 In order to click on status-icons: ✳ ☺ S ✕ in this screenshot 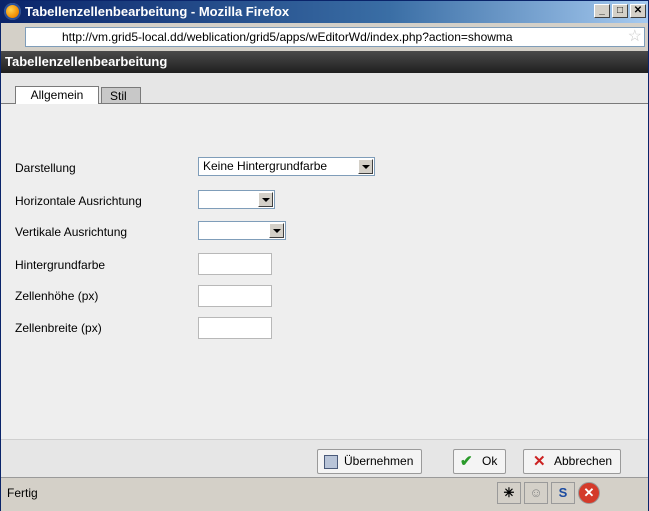, I will do `click(548, 493)`.